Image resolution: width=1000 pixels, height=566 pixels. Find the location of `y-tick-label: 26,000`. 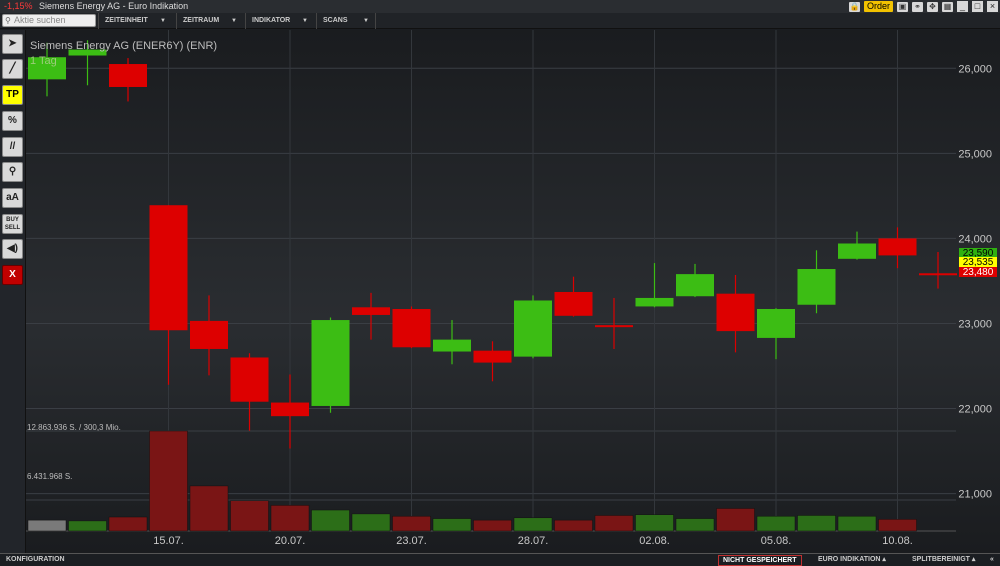

y-tick-label: 26,000 is located at coordinates (975, 69).